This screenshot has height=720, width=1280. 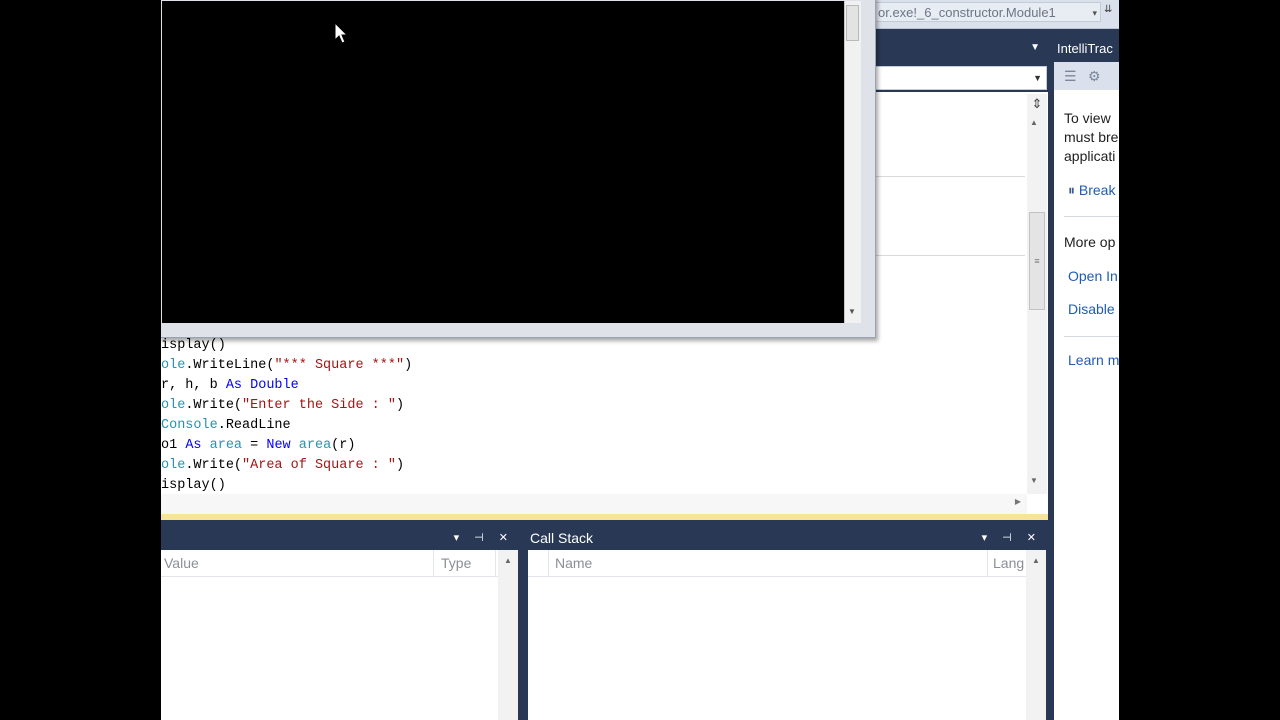 What do you see at coordinates (319, 405) in the screenshot?
I see `code-token: "Enter the Side : "` at bounding box center [319, 405].